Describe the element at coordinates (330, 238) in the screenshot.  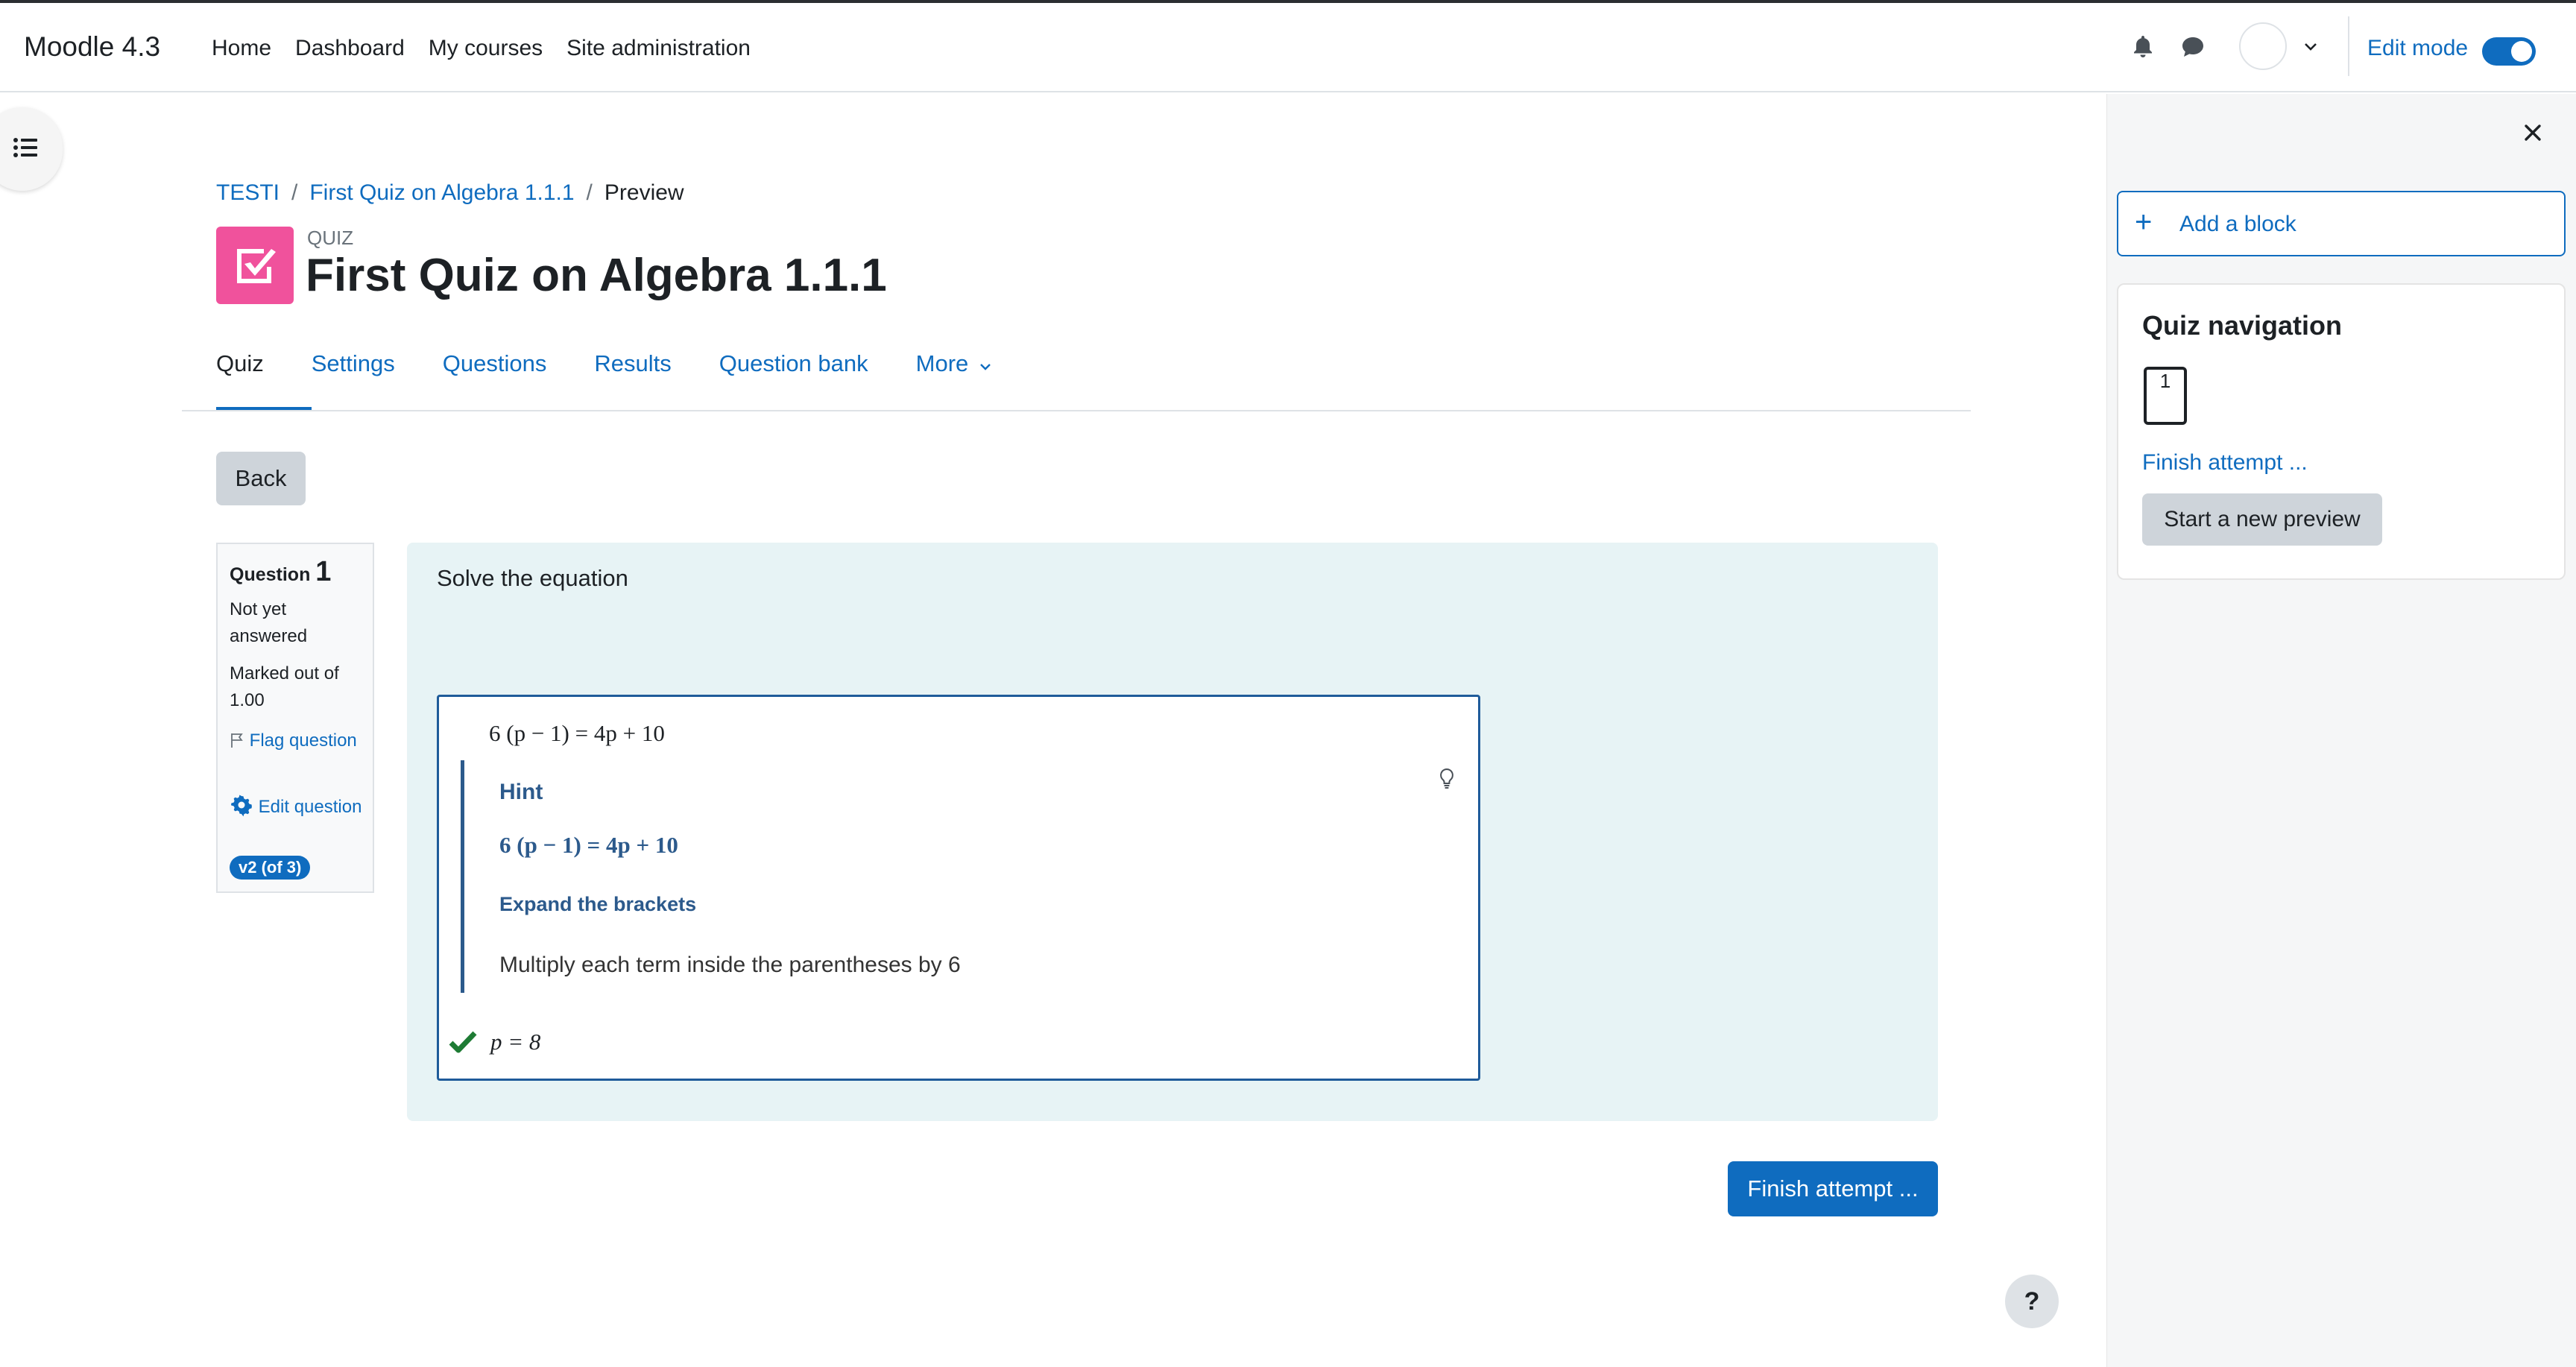
I see `module-type-label: QUIZ` at that location.